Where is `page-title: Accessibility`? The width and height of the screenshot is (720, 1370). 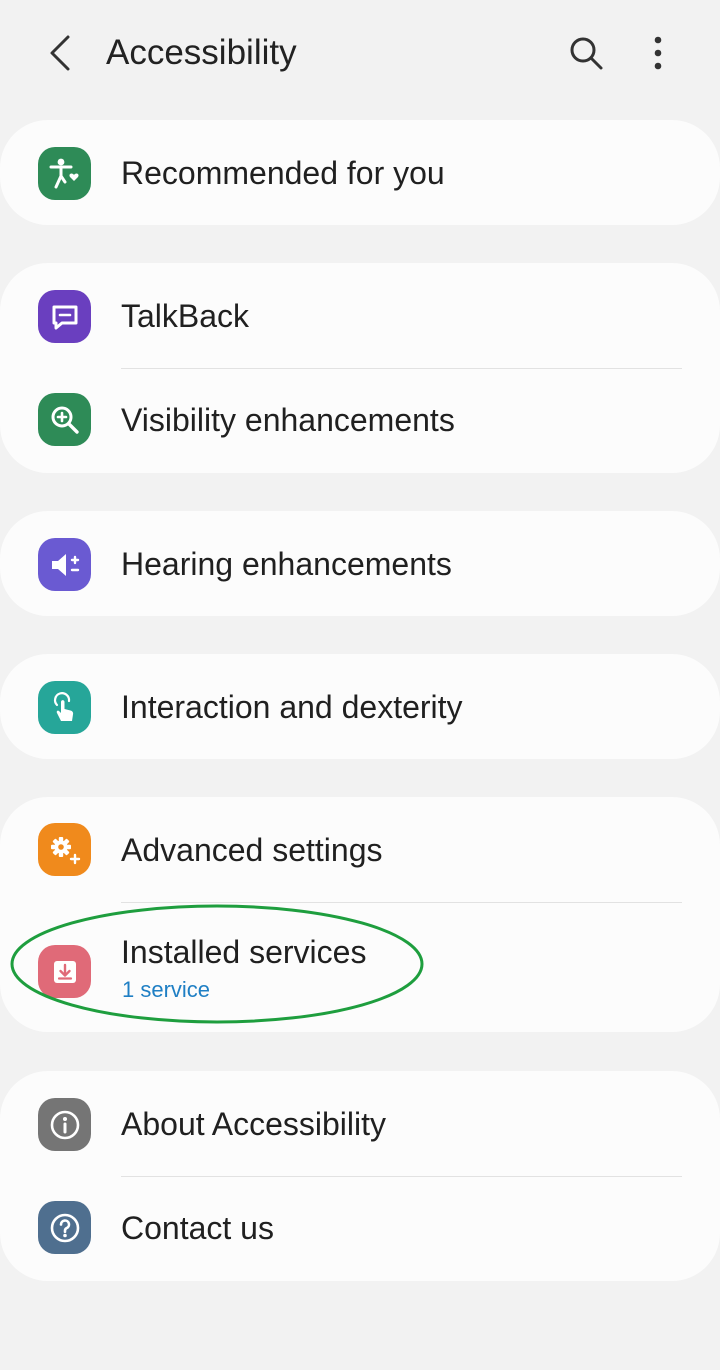 page-title: Accessibility is located at coordinates (201, 52).